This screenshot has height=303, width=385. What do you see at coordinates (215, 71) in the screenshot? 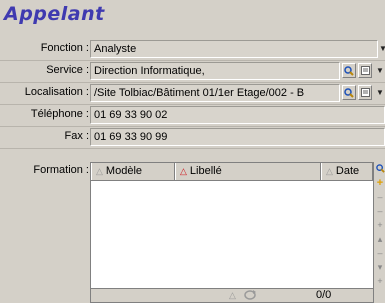
I see `service-field: Direction Informatique,` at bounding box center [215, 71].